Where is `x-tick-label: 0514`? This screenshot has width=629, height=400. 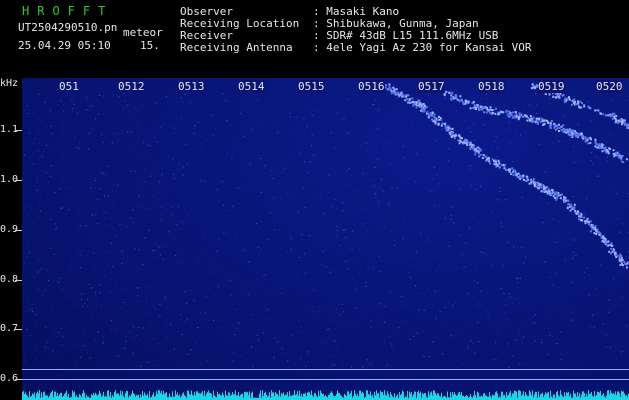
x-tick-label: 0514 is located at coordinates (251, 86).